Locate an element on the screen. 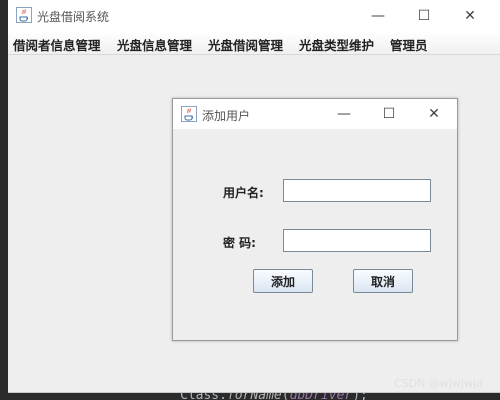 This screenshot has width=500, height=400. minimize-button: — is located at coordinates (378, 16).